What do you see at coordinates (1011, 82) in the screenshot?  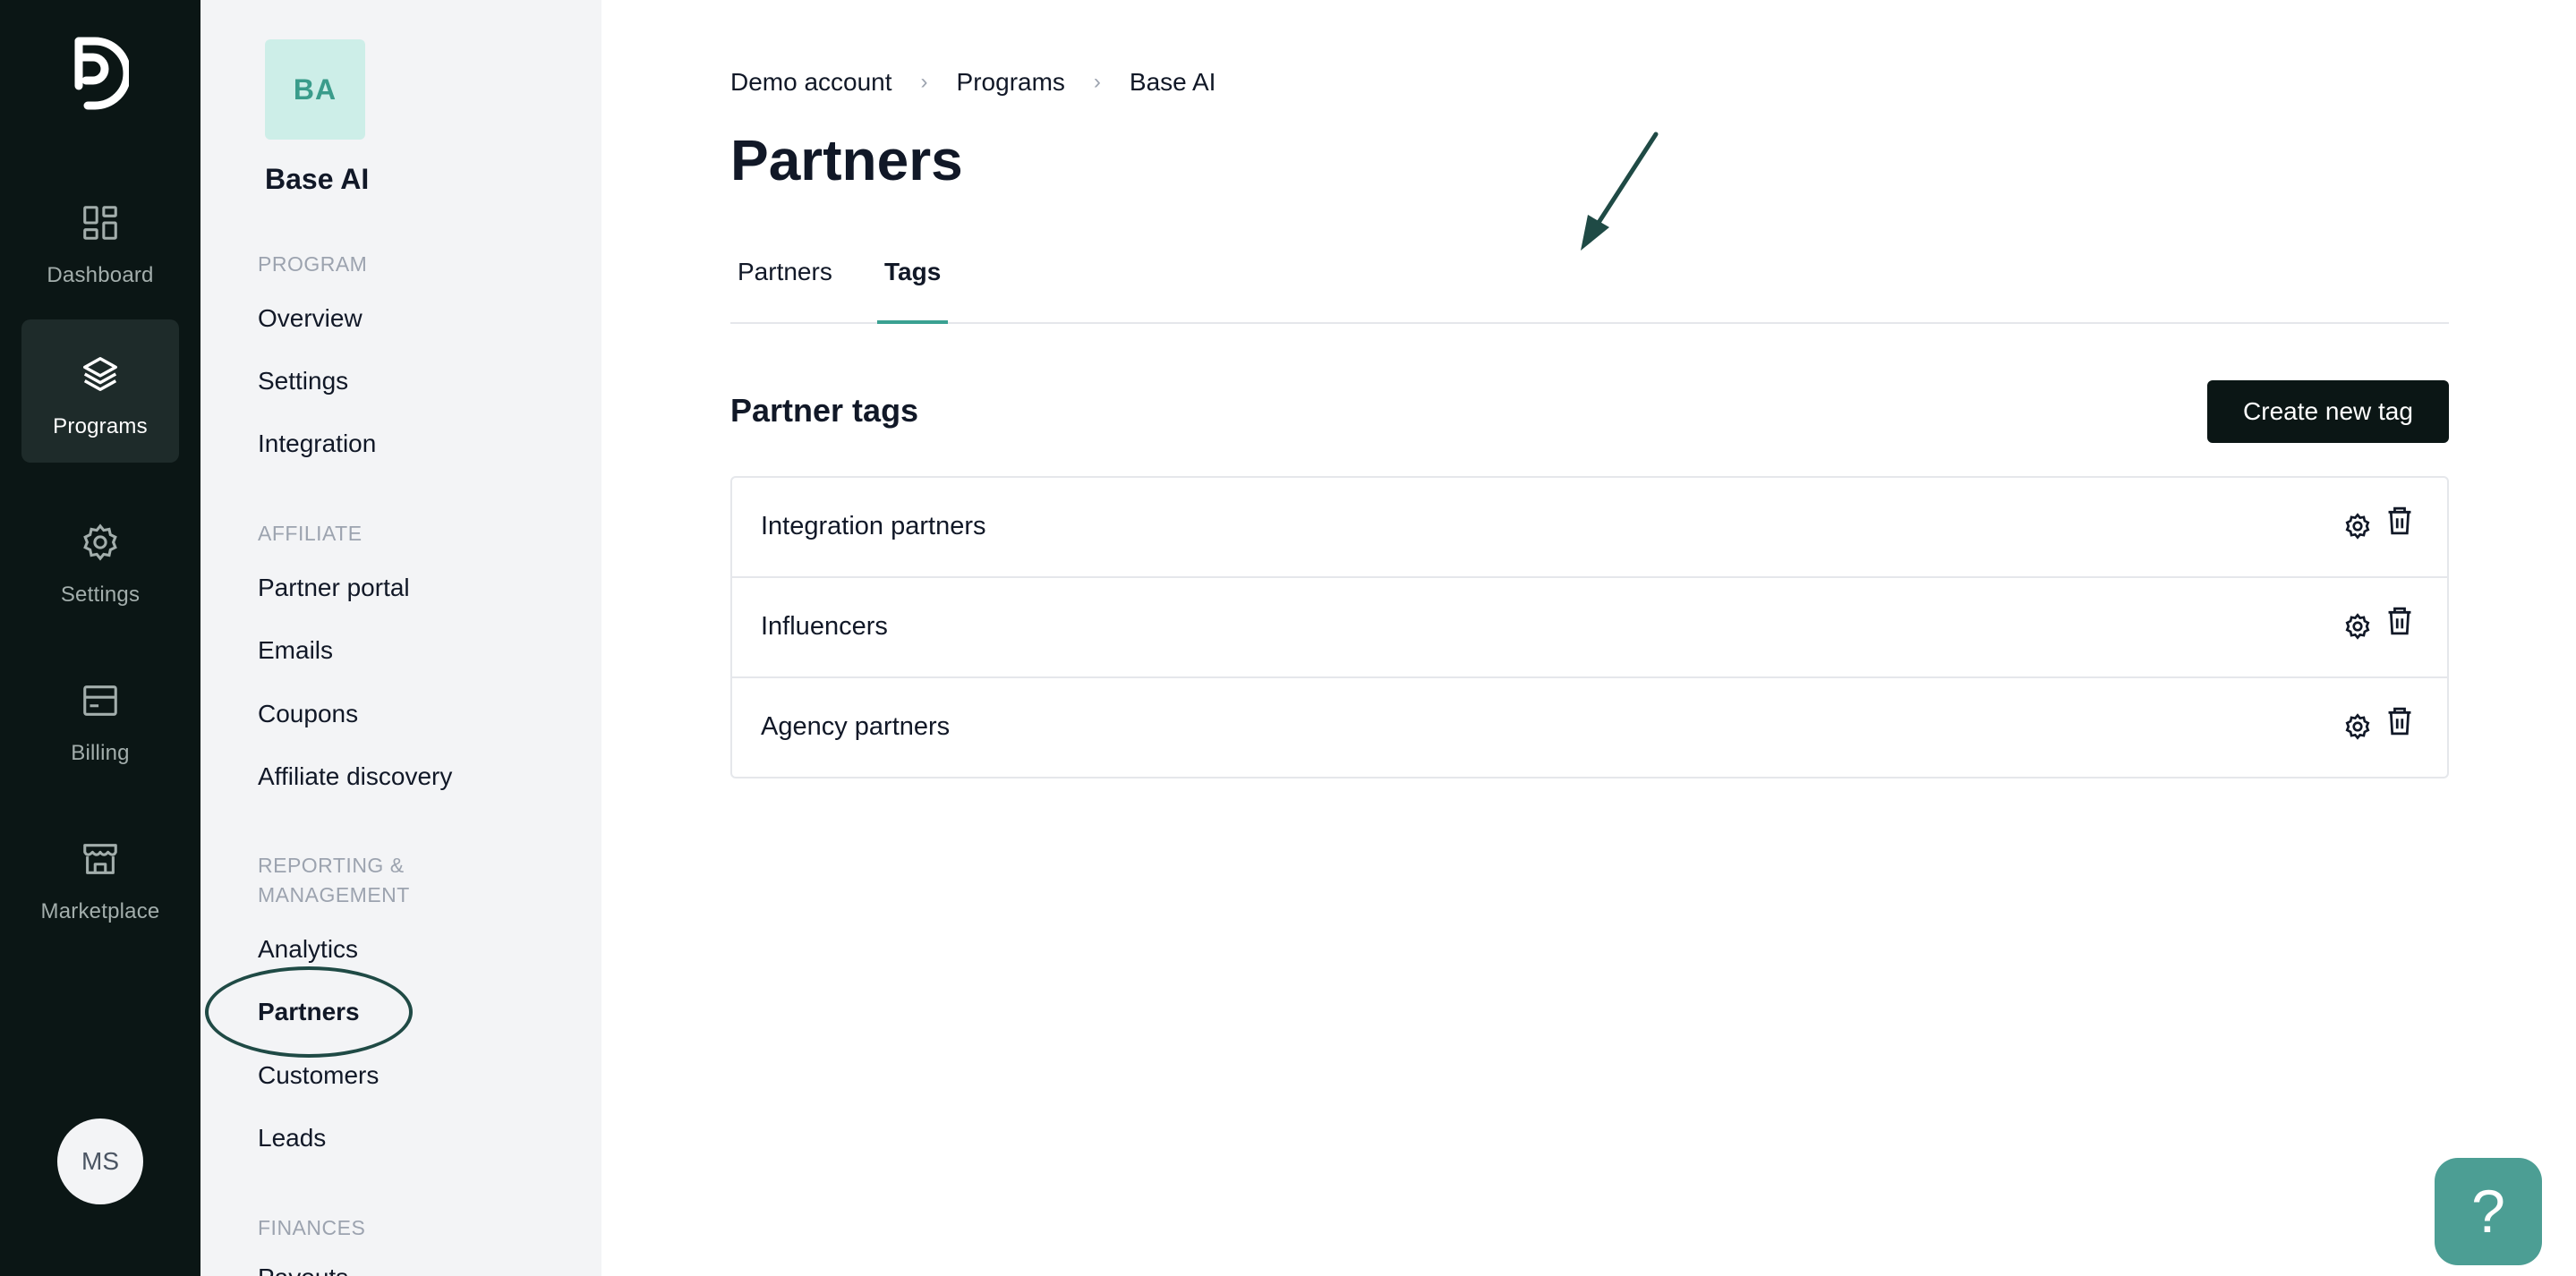 I see `breadcrumb-item: Programs` at bounding box center [1011, 82].